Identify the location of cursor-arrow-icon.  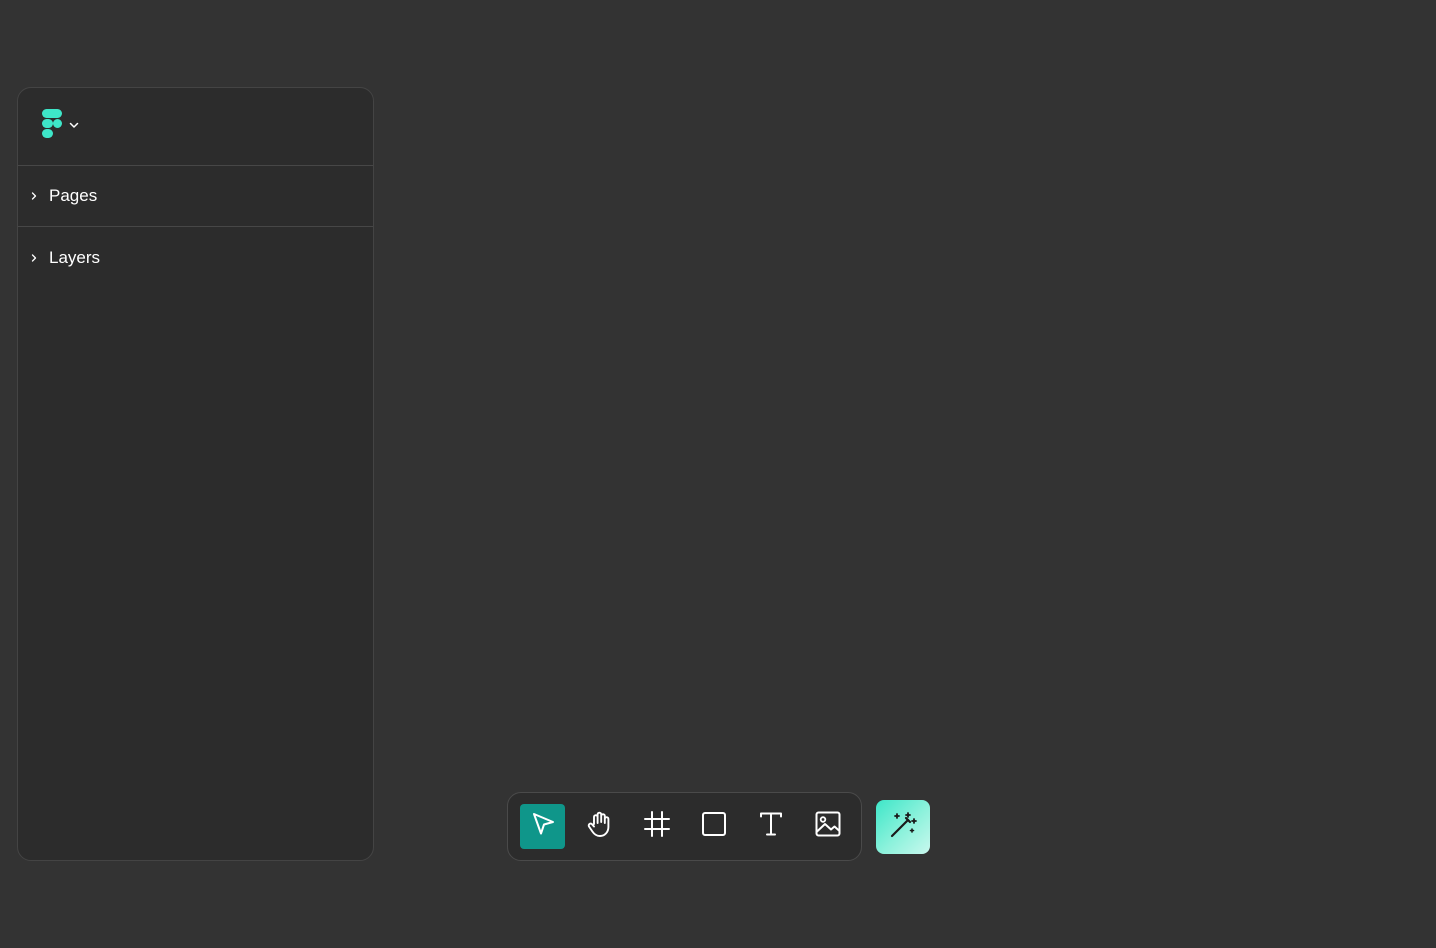
(543, 826).